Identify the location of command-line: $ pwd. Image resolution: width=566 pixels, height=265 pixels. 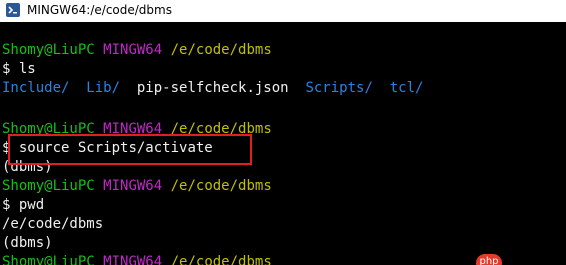
(23, 205).